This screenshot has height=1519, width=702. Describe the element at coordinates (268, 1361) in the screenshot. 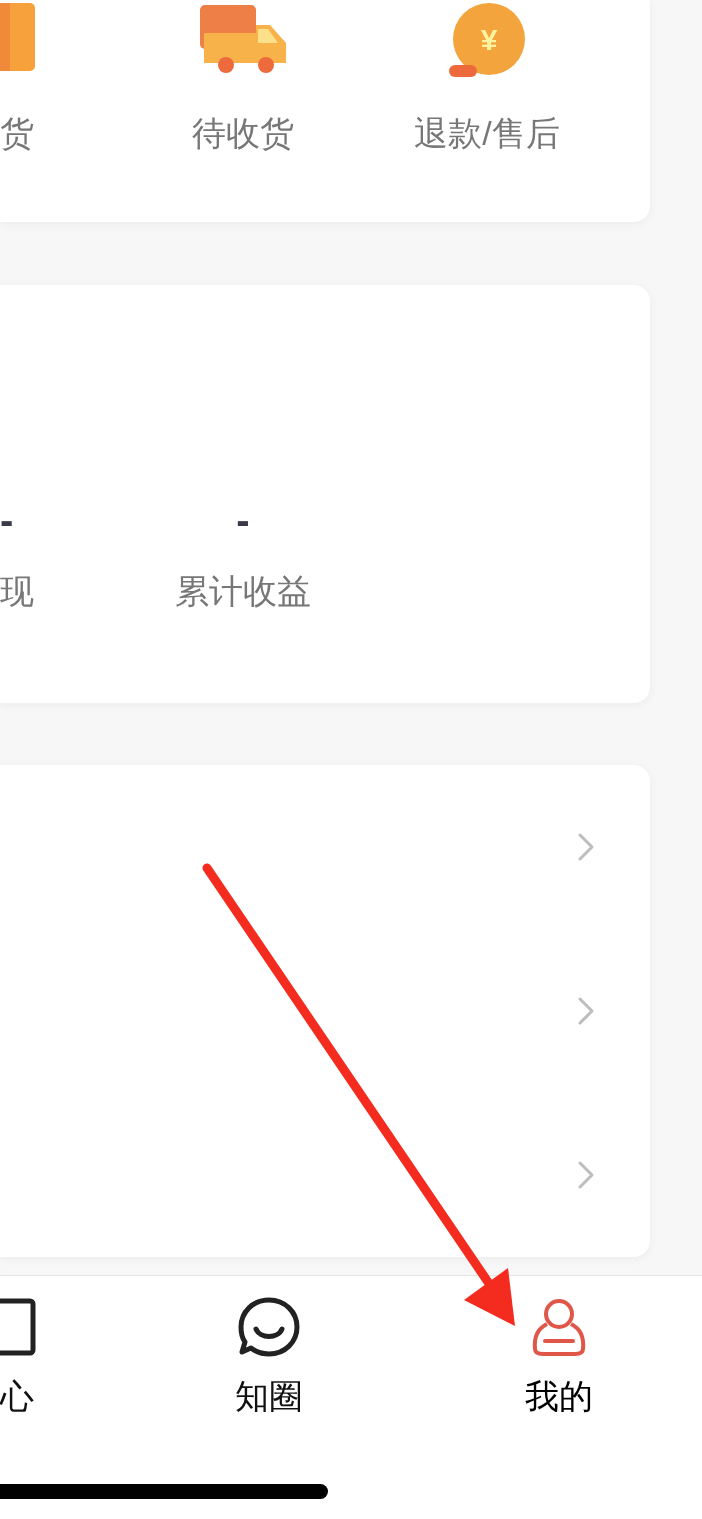

I see `tab-item: 知圈` at that location.